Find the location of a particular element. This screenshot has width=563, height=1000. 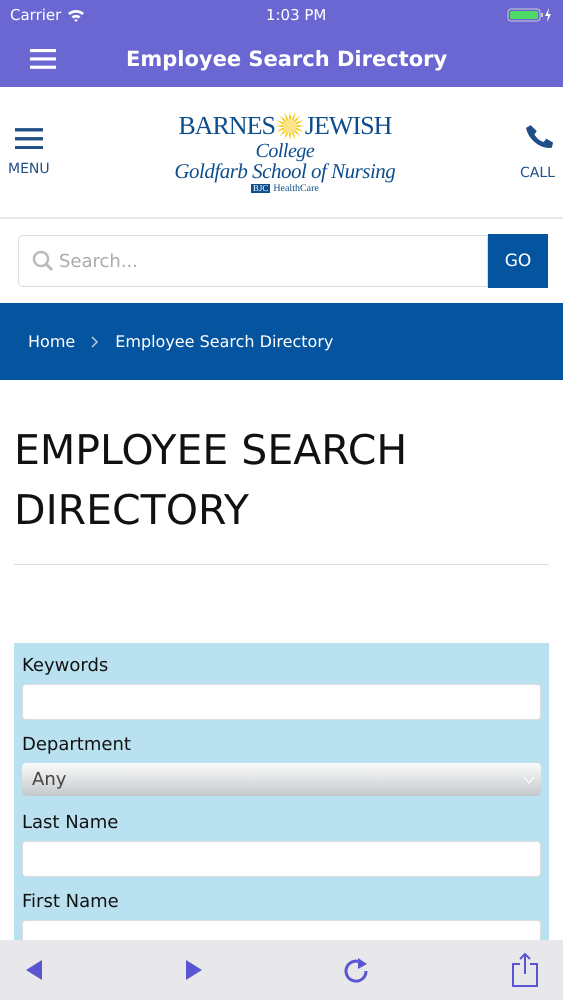

logo-text: Goldfarb School of Nursing is located at coordinates (285, 171).